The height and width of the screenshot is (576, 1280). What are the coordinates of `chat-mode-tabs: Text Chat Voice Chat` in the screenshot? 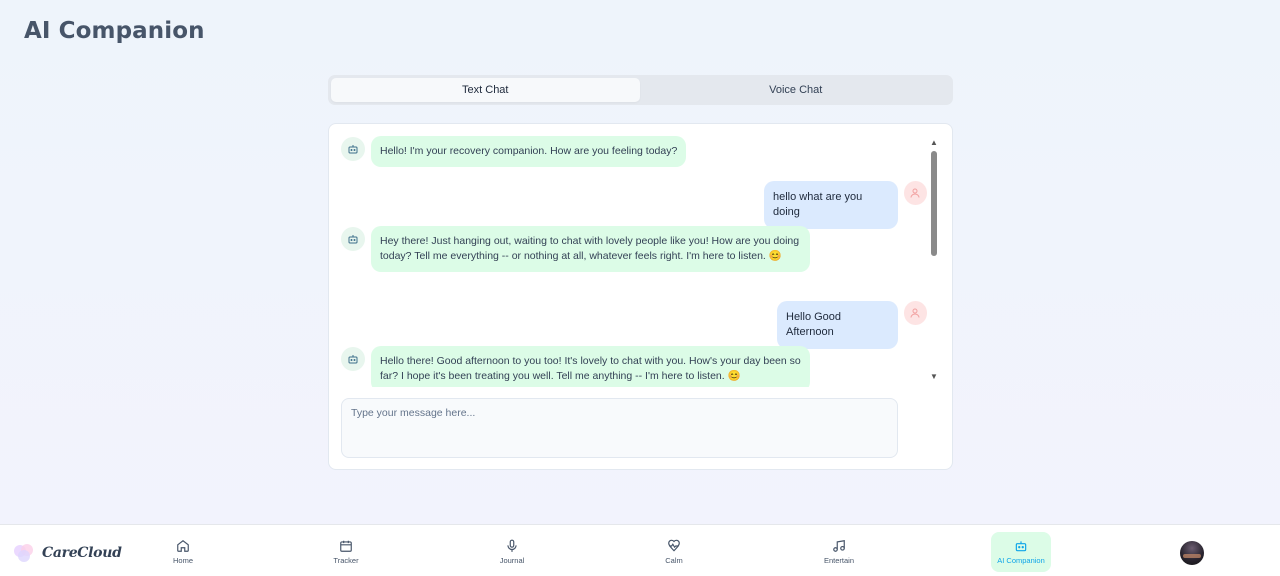 It's located at (640, 90).